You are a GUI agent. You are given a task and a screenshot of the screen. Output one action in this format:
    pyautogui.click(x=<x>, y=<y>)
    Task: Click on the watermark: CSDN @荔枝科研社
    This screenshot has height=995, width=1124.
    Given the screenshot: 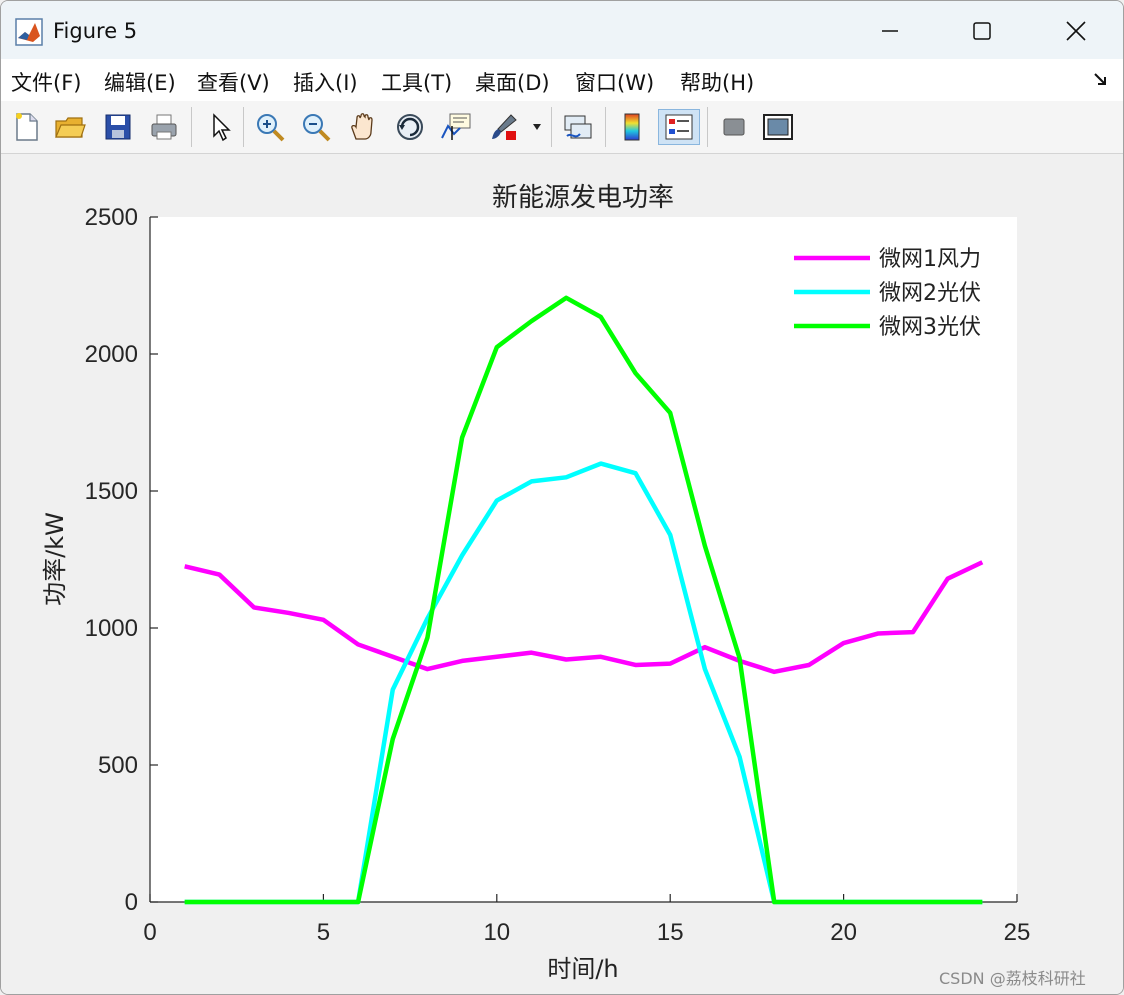 What is the action you would take?
    pyautogui.click(x=1012, y=978)
    